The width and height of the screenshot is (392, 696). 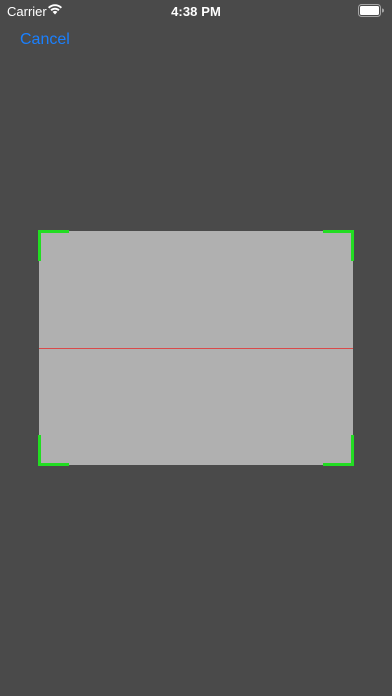 I want to click on cancel-button: Cancel, so click(x=45, y=40).